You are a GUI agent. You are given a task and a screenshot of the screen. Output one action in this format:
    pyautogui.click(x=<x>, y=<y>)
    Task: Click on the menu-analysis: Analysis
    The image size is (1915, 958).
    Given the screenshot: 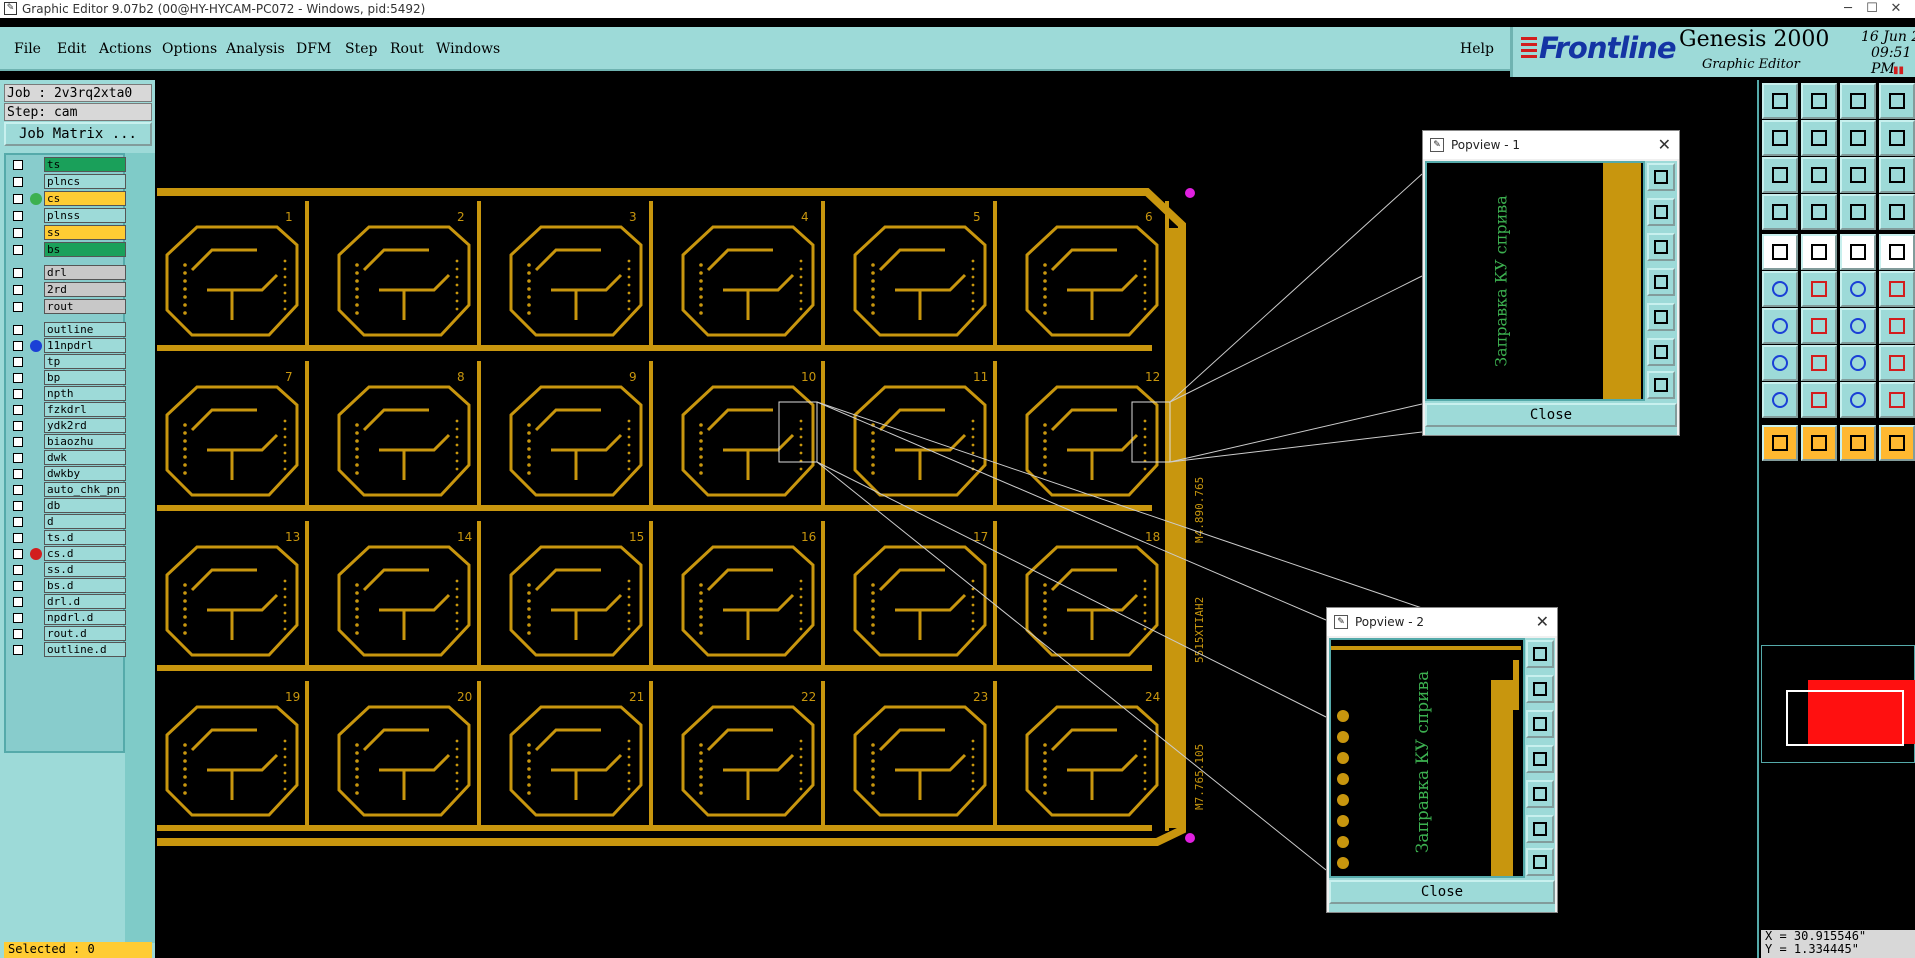 What is the action you would take?
    pyautogui.click(x=255, y=49)
    